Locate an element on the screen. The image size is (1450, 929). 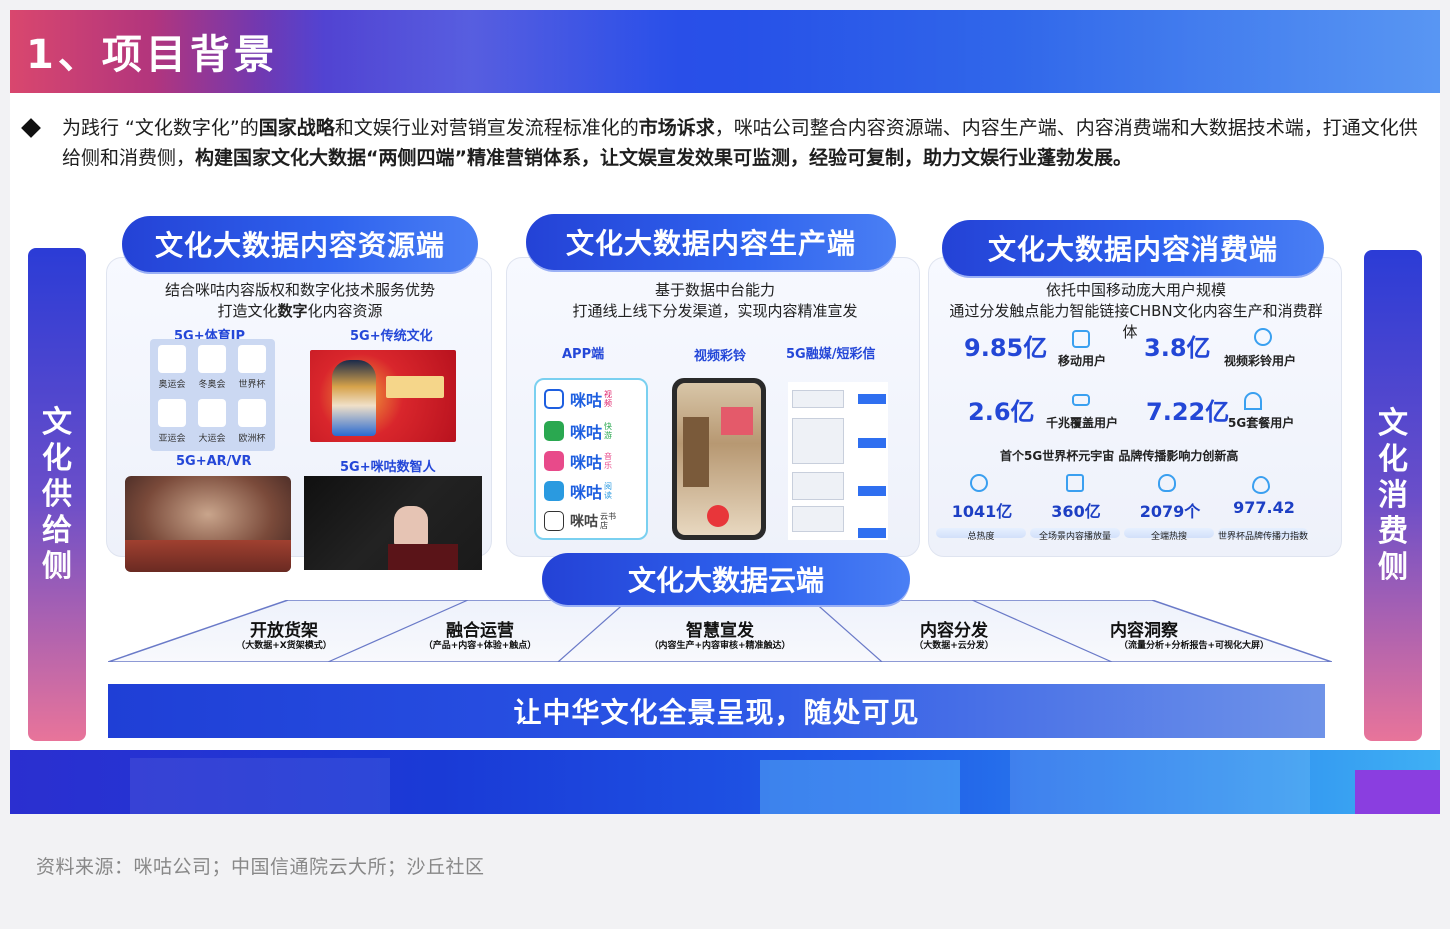
supply-side-pillar: 文 化 供 给 侧 is located at coordinates (57, 494).